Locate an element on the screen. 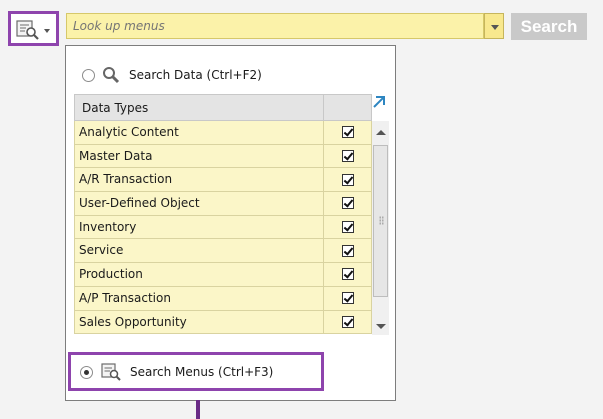 The width and height of the screenshot is (603, 419). search-data-icon is located at coordinates (111, 75).